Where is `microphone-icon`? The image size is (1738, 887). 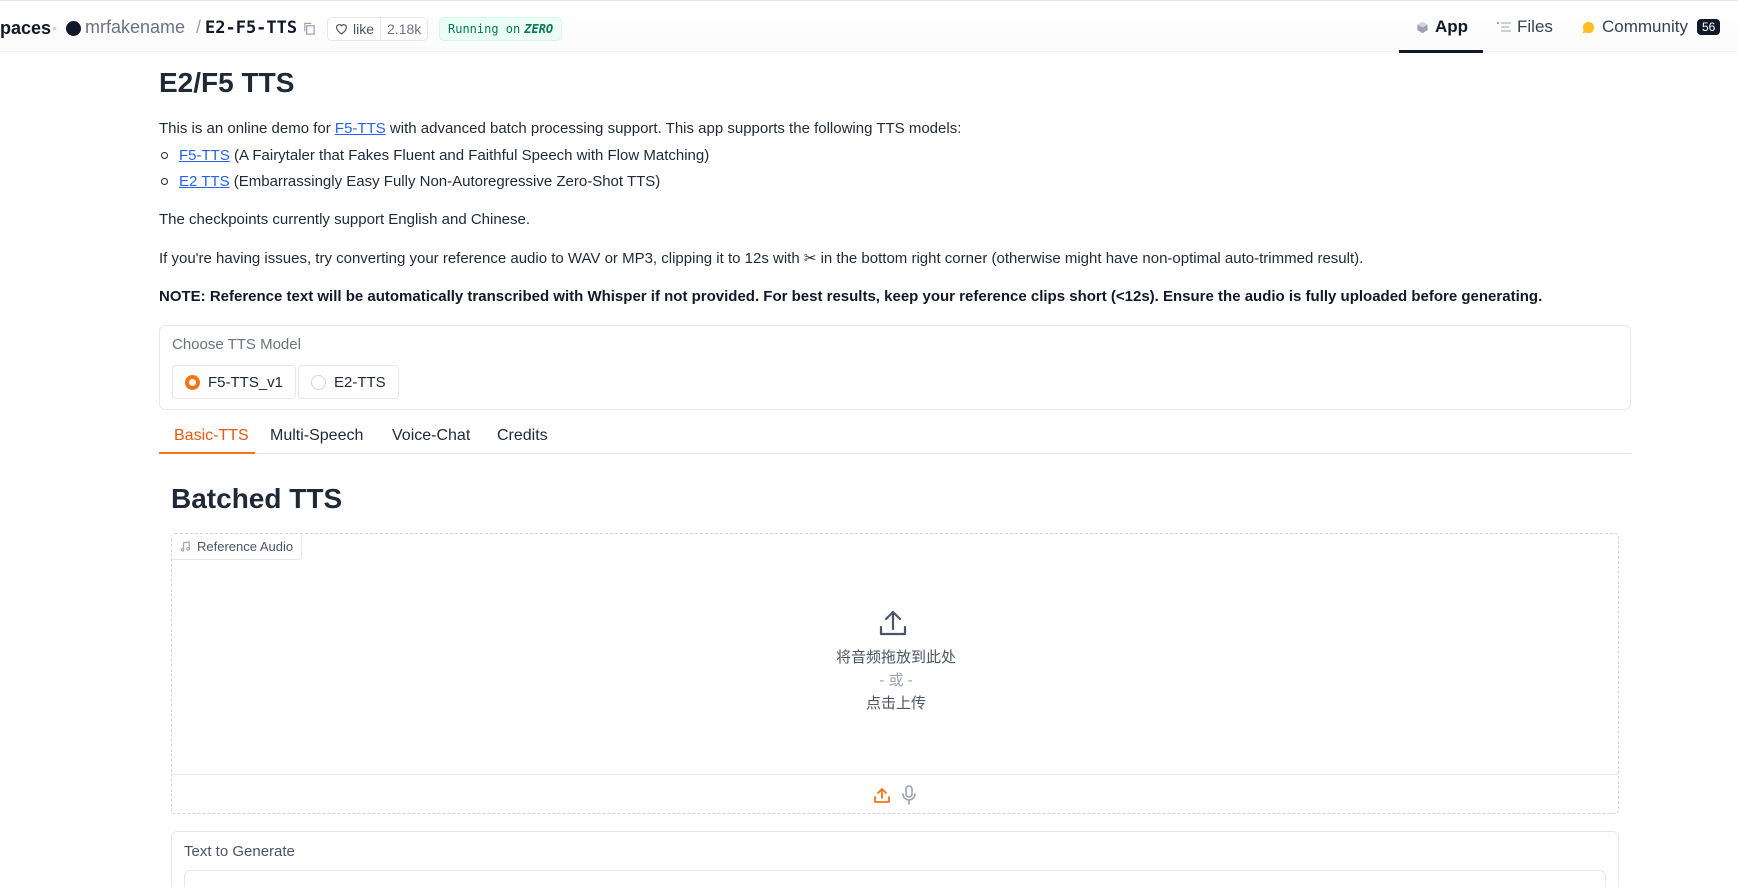
microphone-icon is located at coordinates (909, 795).